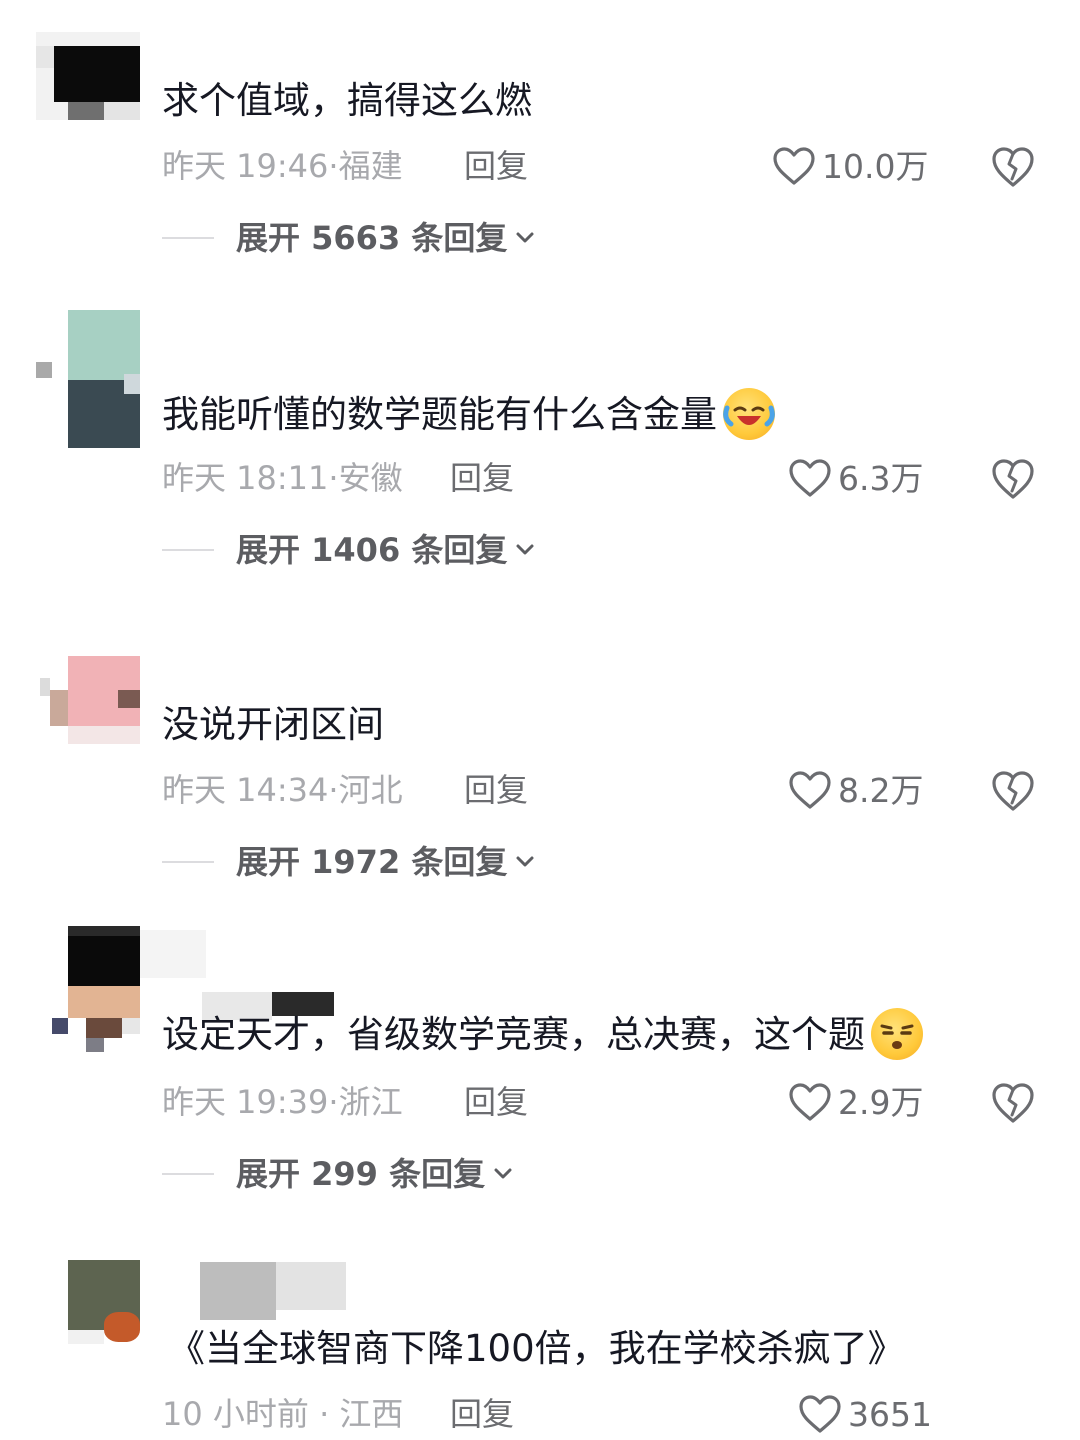  What do you see at coordinates (890, 1414) in the screenshot?
I see `like-count: 3651` at bounding box center [890, 1414].